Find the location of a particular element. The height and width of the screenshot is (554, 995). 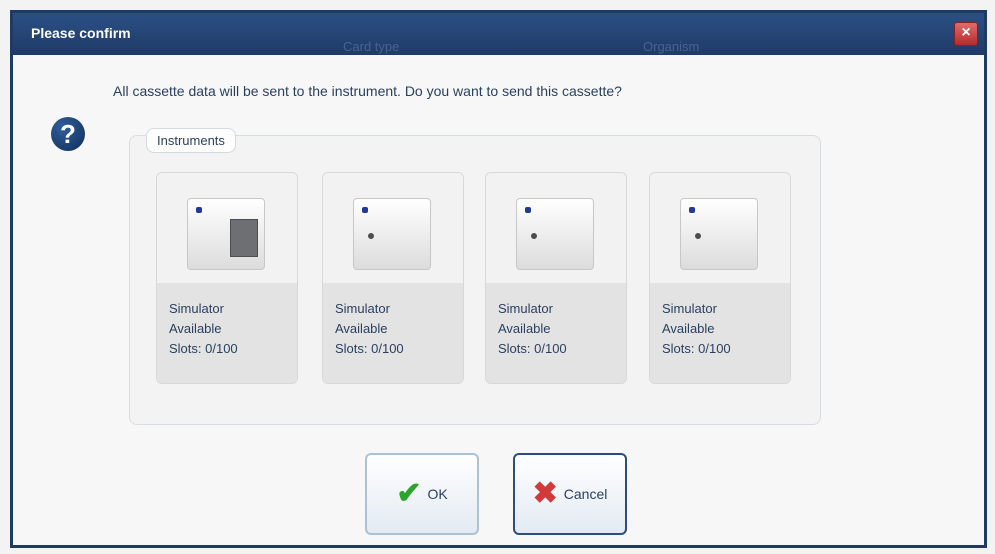

background-column-label-card-type: Card type is located at coordinates (371, 46).